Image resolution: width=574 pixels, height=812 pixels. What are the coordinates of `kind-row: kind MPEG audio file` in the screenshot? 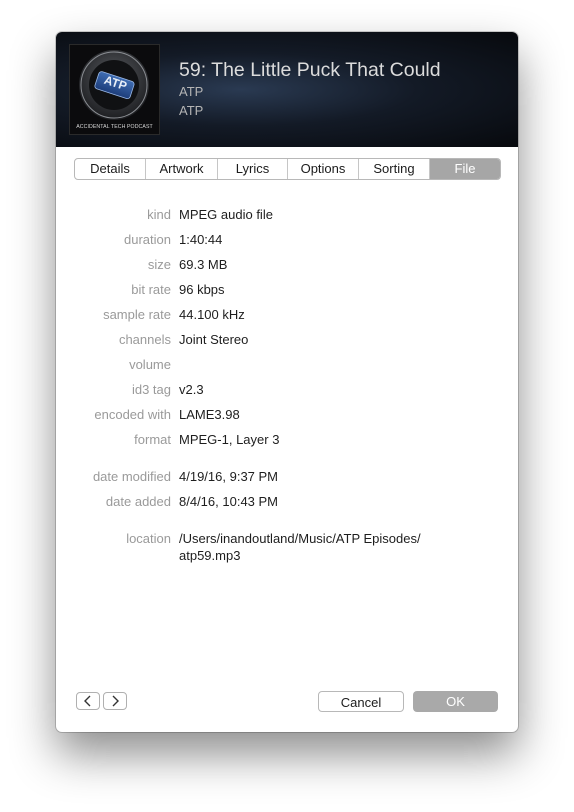 It's located at (287, 216).